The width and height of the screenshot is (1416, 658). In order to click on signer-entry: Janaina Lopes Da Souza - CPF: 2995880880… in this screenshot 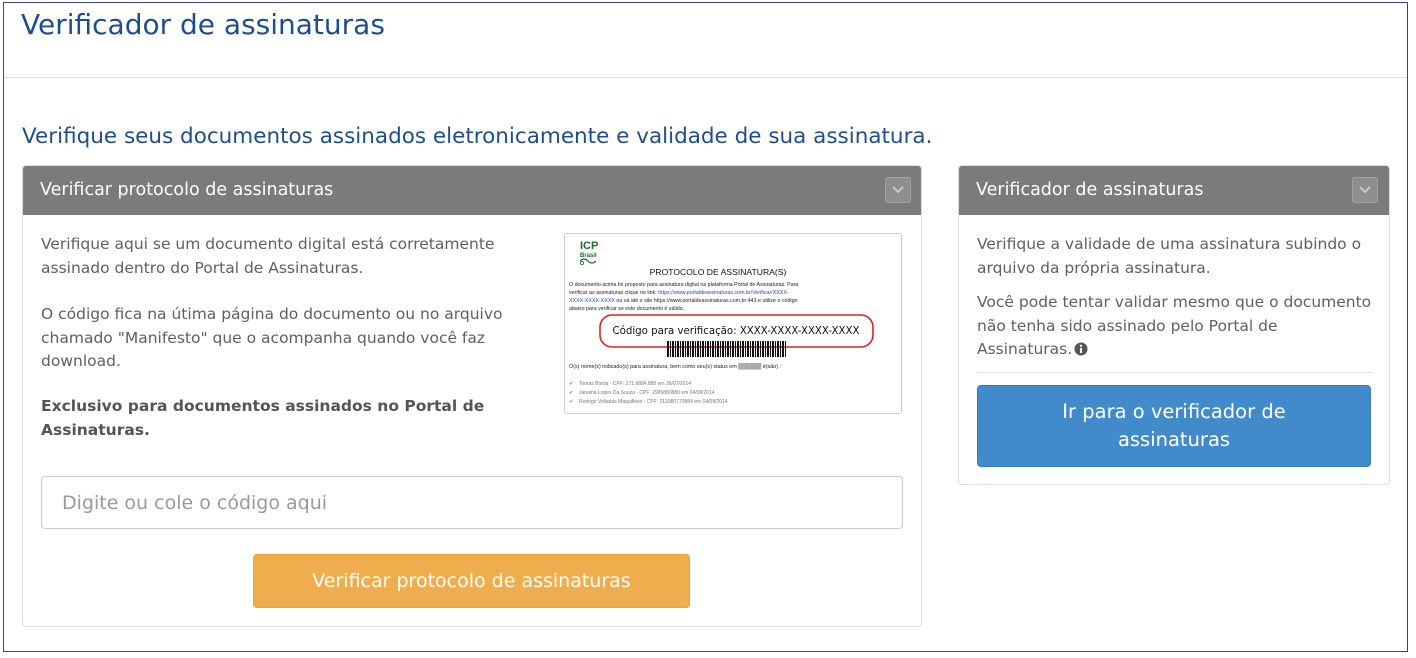, I will do `click(647, 393)`.